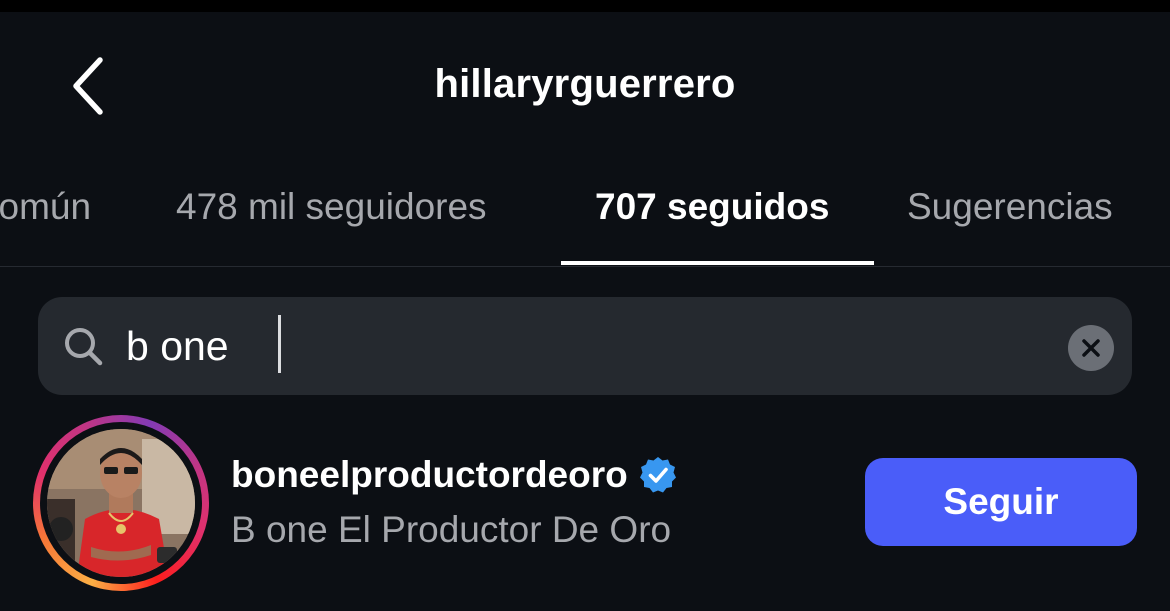  I want to click on profile-photo, so click(121, 503).